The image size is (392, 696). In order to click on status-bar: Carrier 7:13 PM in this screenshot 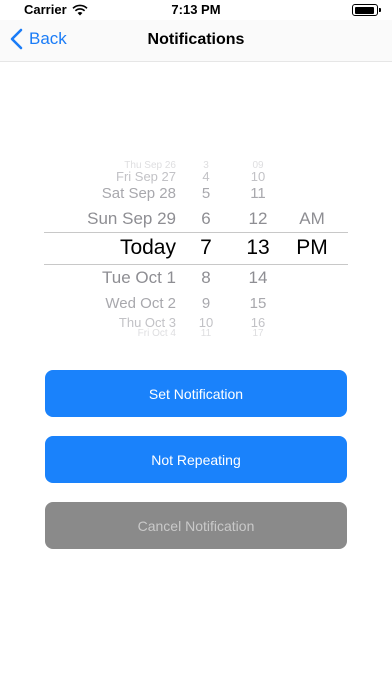, I will do `click(196, 10)`.